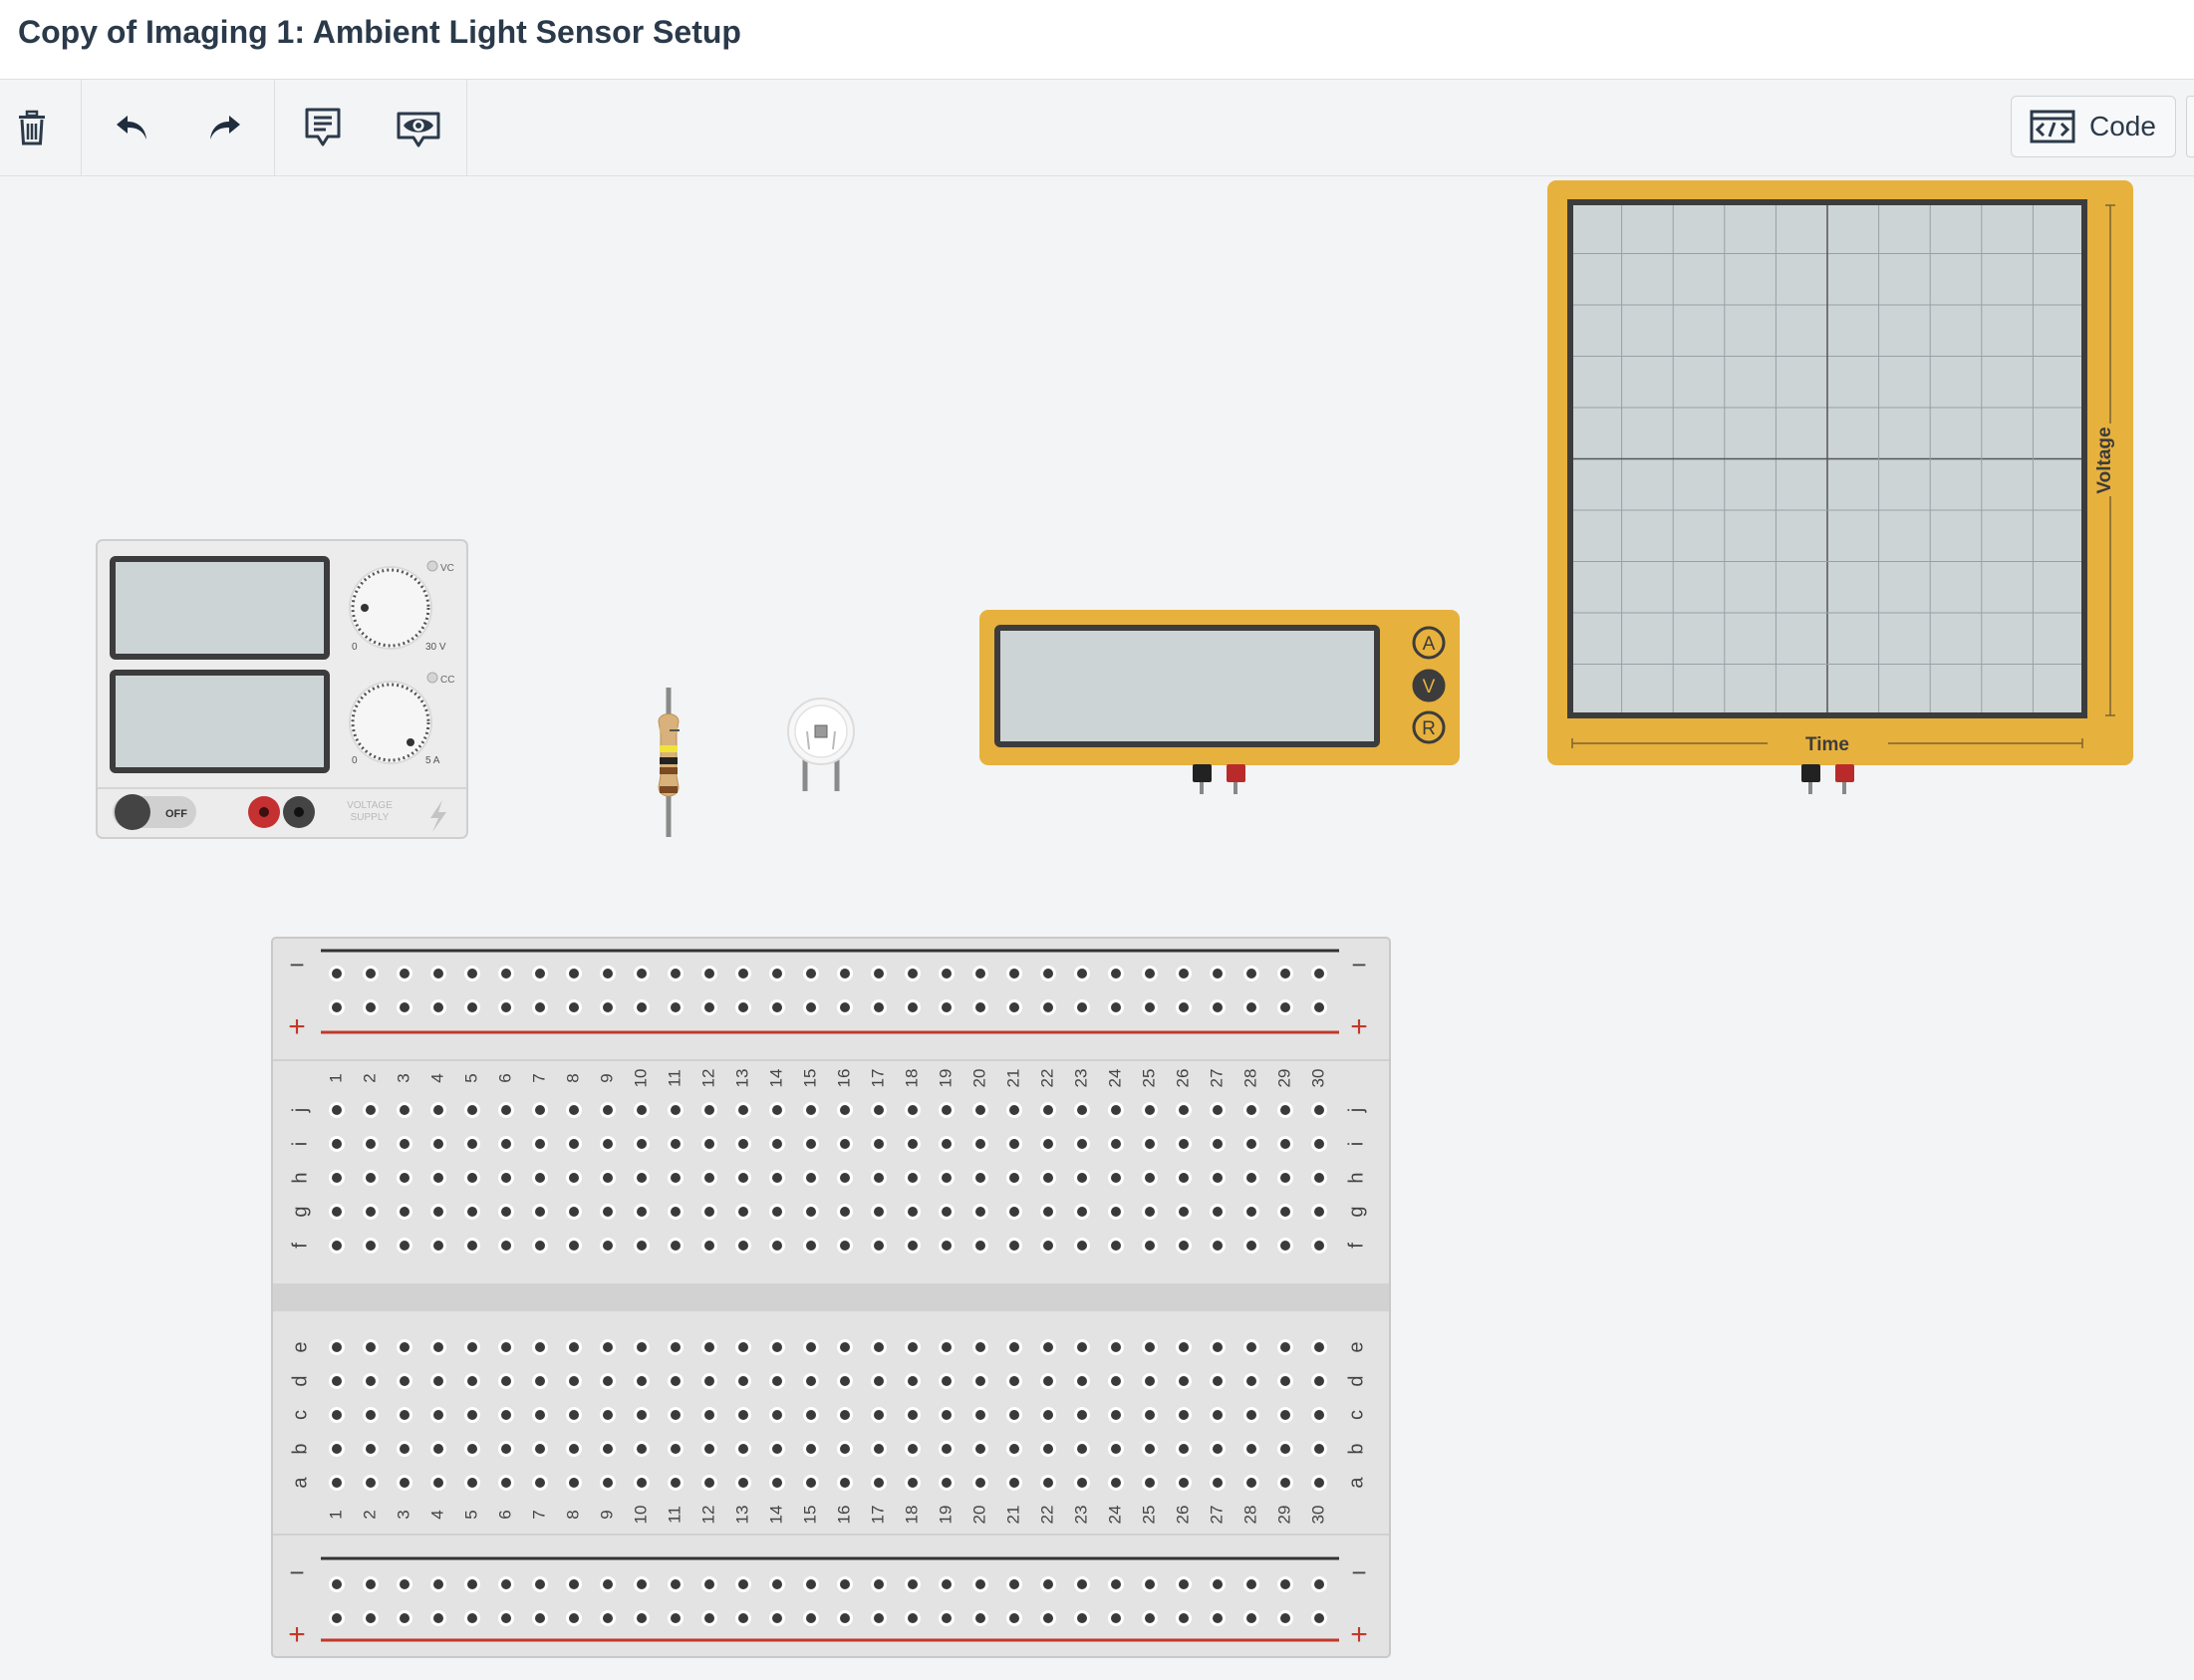 The width and height of the screenshot is (2194, 1680). I want to click on undo-button, so click(131, 127).